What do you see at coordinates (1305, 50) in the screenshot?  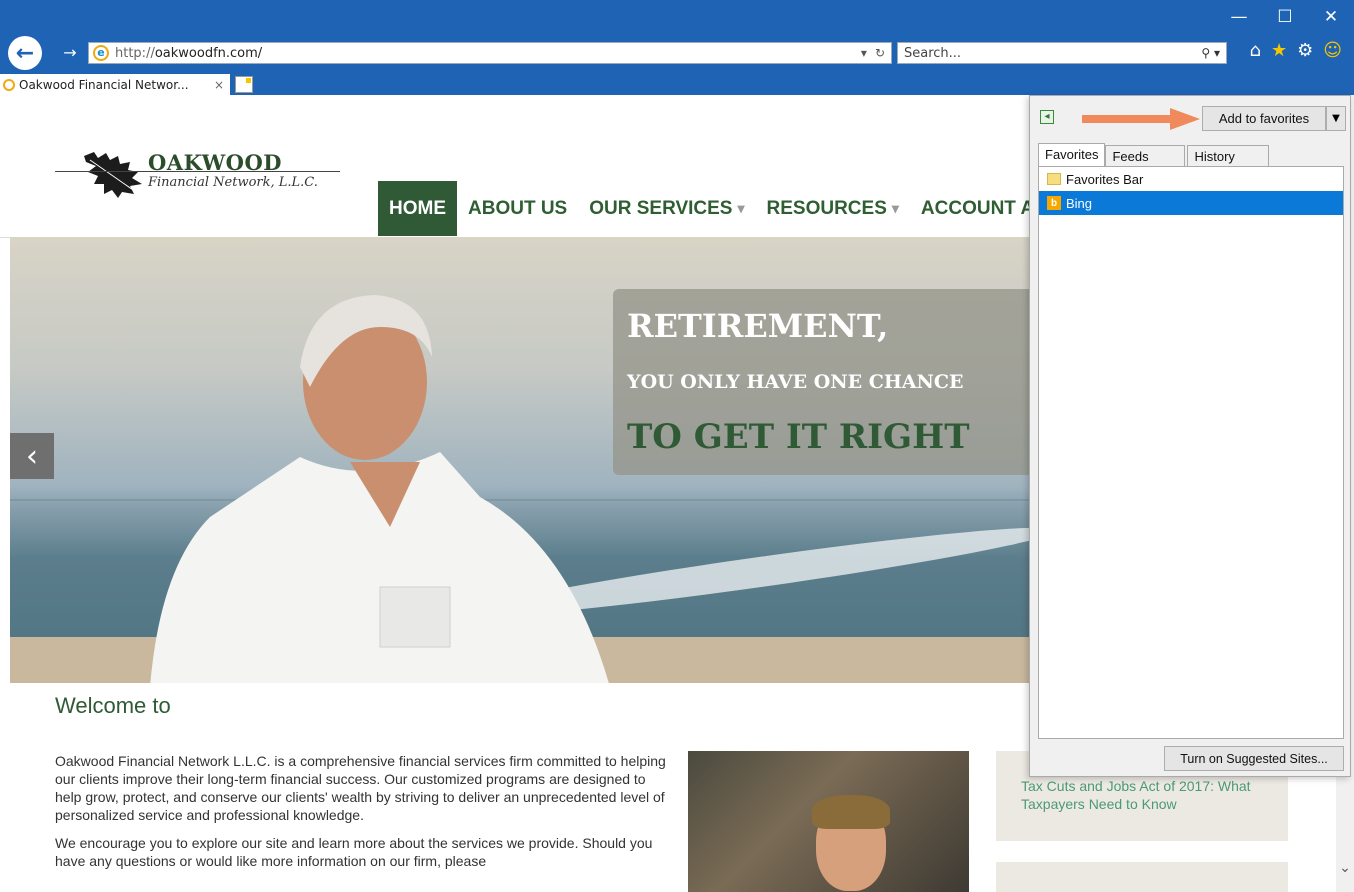 I see `gear-icon: ⚙` at bounding box center [1305, 50].